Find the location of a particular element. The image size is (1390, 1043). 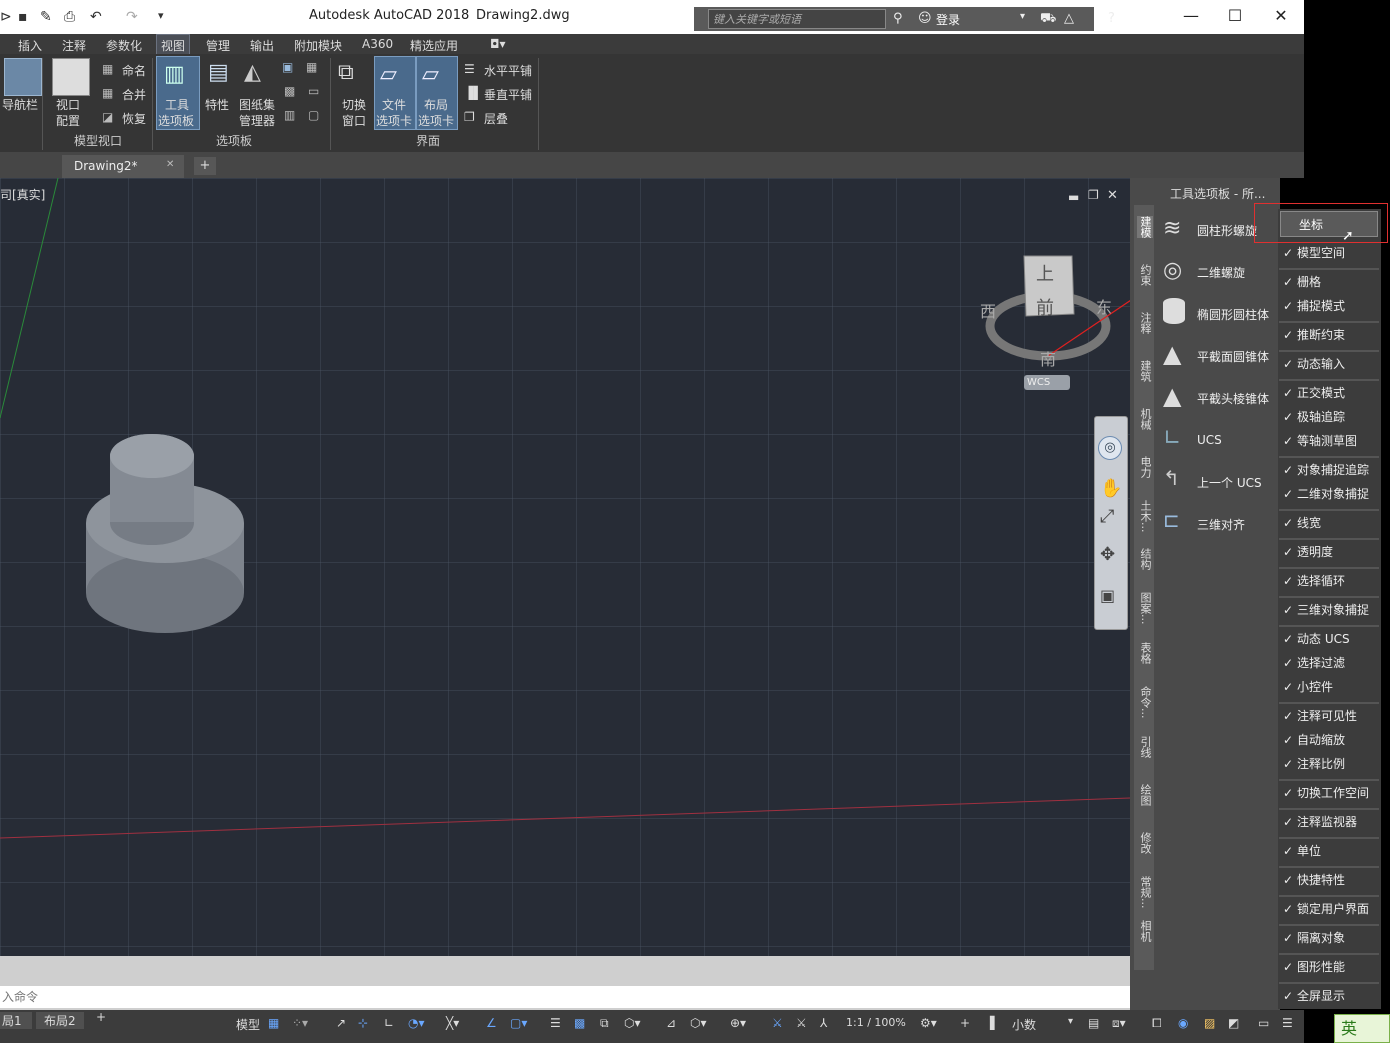

palette-item-ucs-previous: 上一个 UCS is located at coordinates (1229, 482).